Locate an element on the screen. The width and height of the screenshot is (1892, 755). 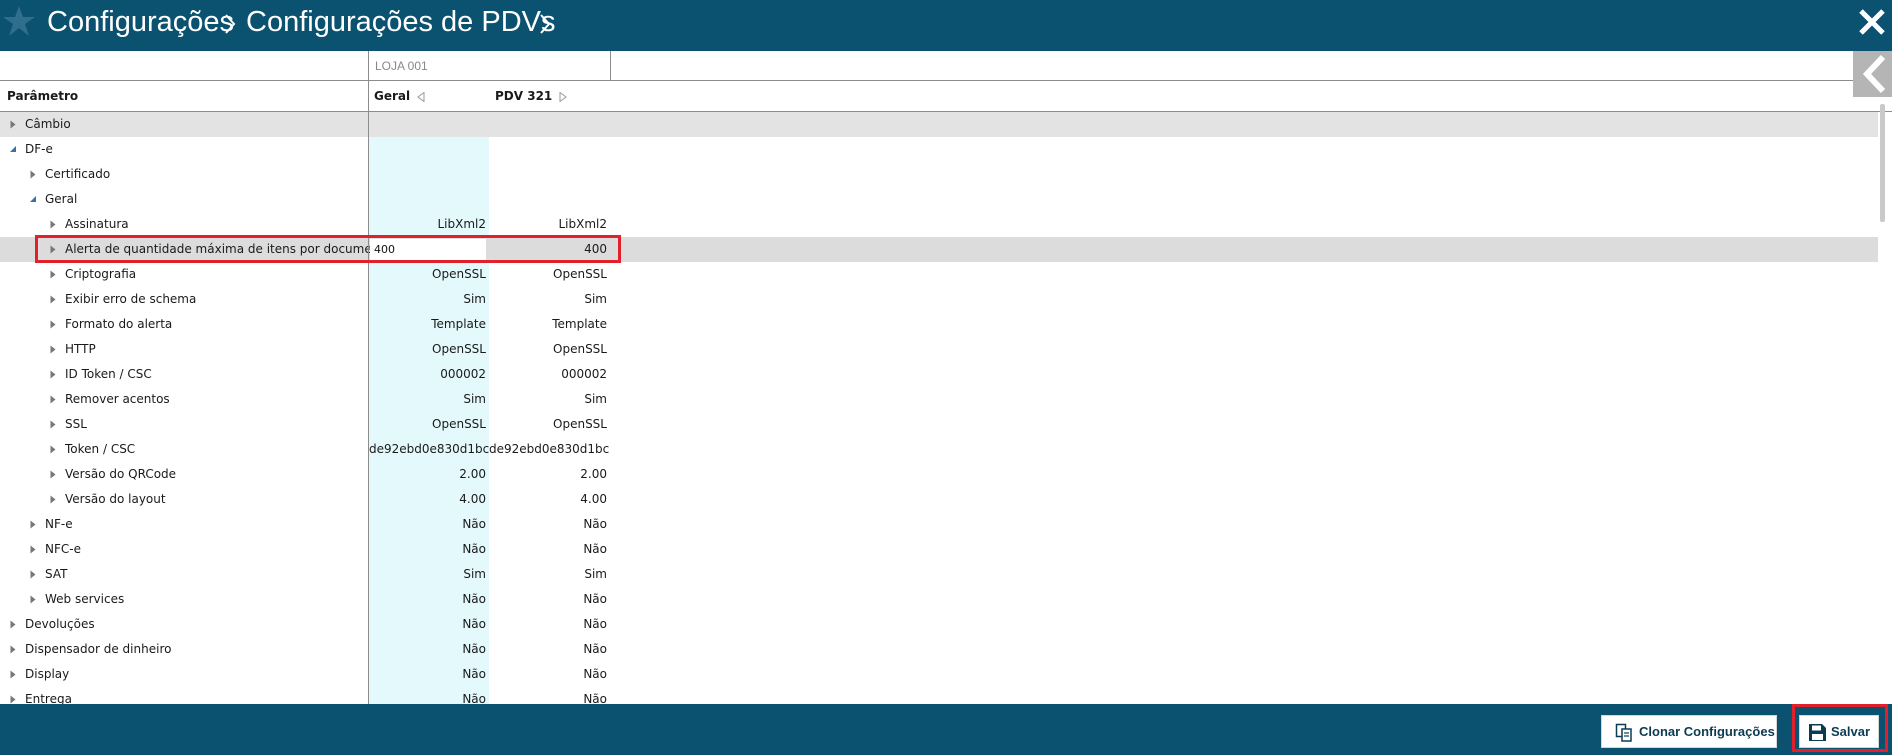
tree-row: Assinatura LibXml2 LibXml2 is located at coordinates (939, 224).